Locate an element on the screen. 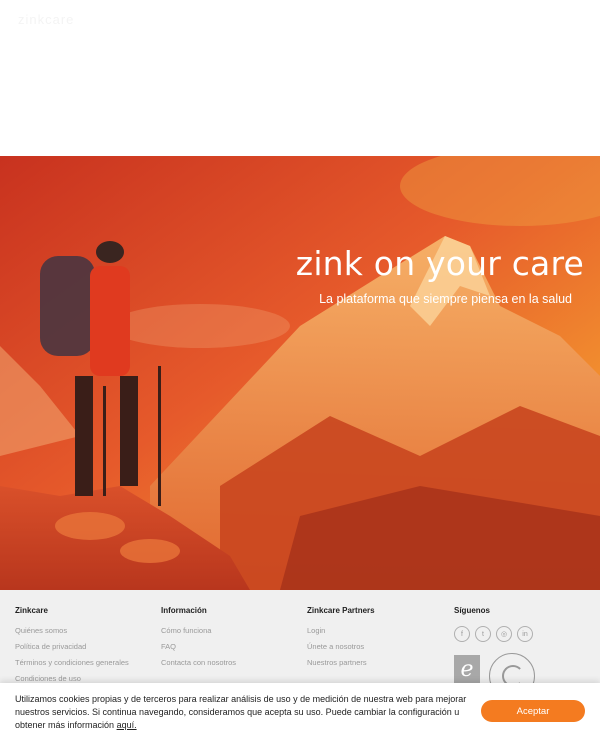  cookie-more-info-link: aquí. is located at coordinates (127, 725).